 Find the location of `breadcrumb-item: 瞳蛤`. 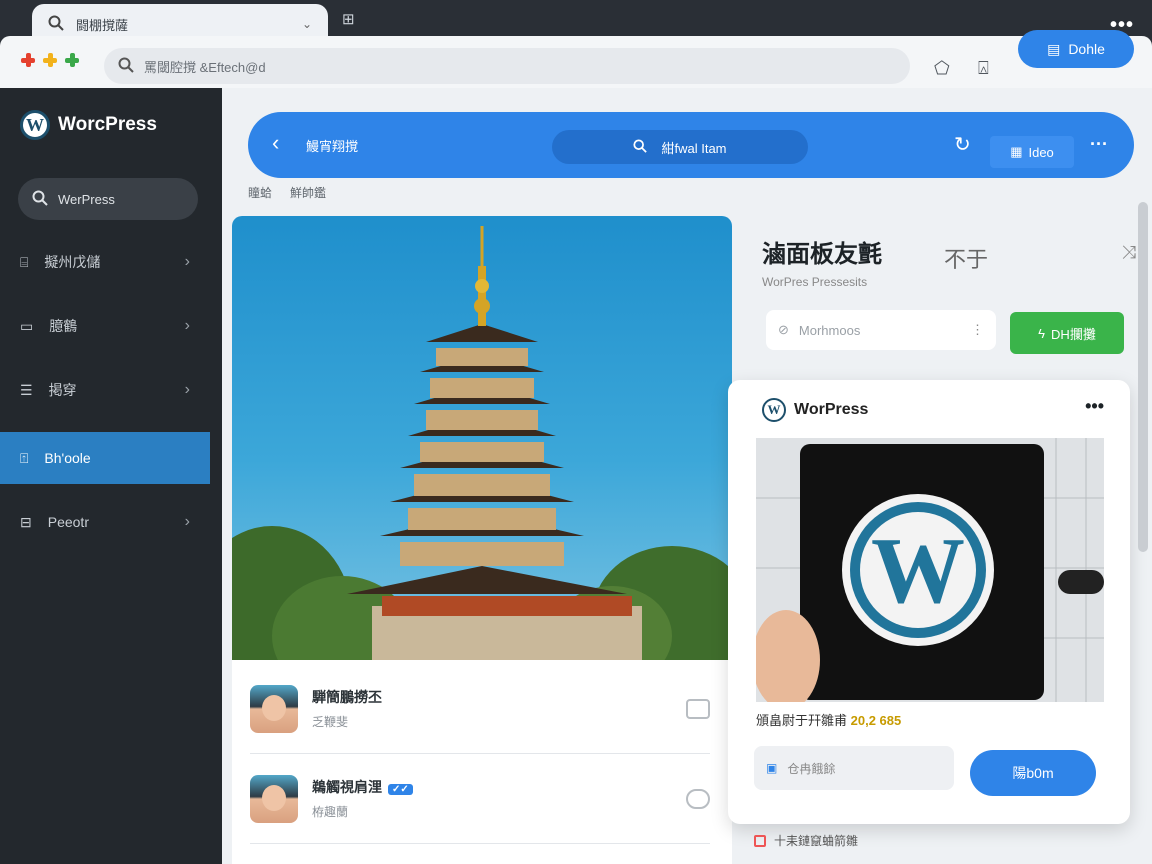

breadcrumb-item: 瞳蛤 is located at coordinates (260, 192).